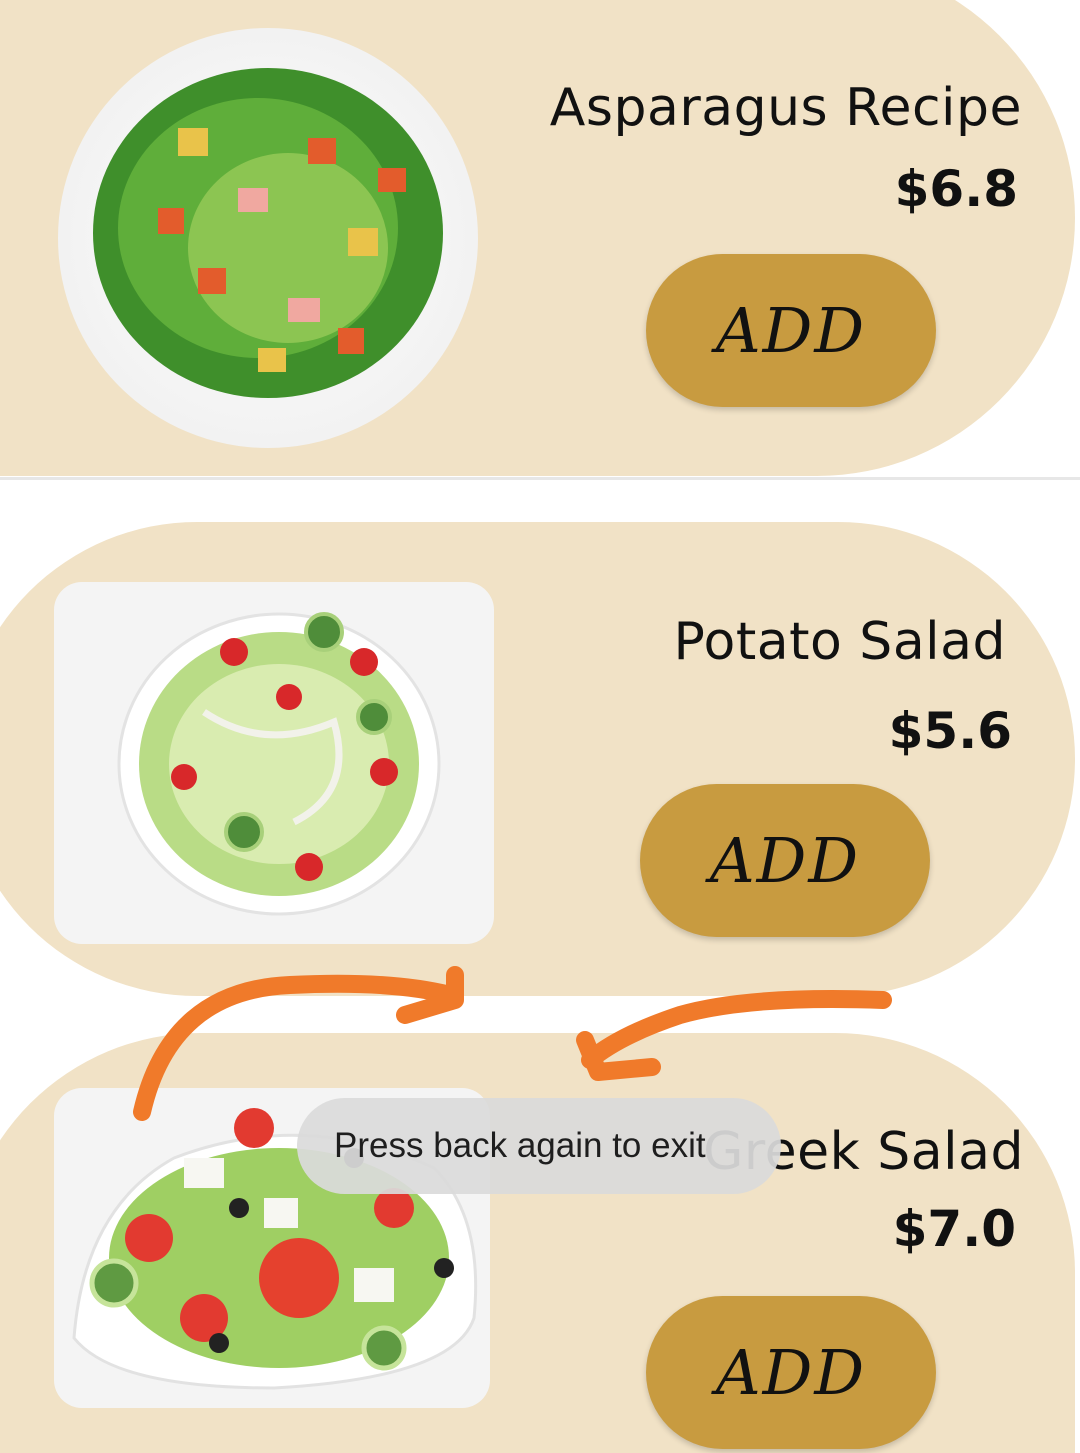  Describe the element at coordinates (785, 108) in the screenshot. I see `item-name: Asparagus Recipe` at that location.